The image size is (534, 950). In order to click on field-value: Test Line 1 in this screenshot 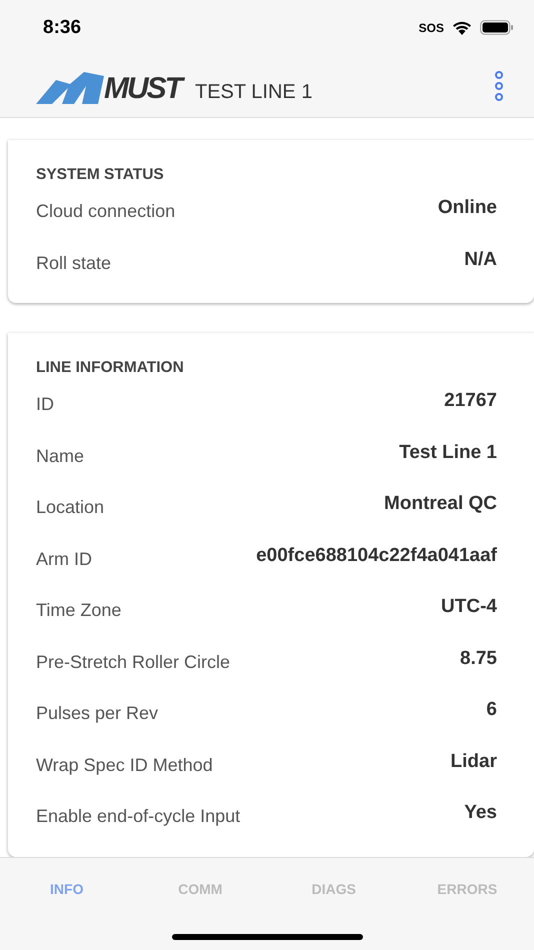, I will do `click(448, 452)`.